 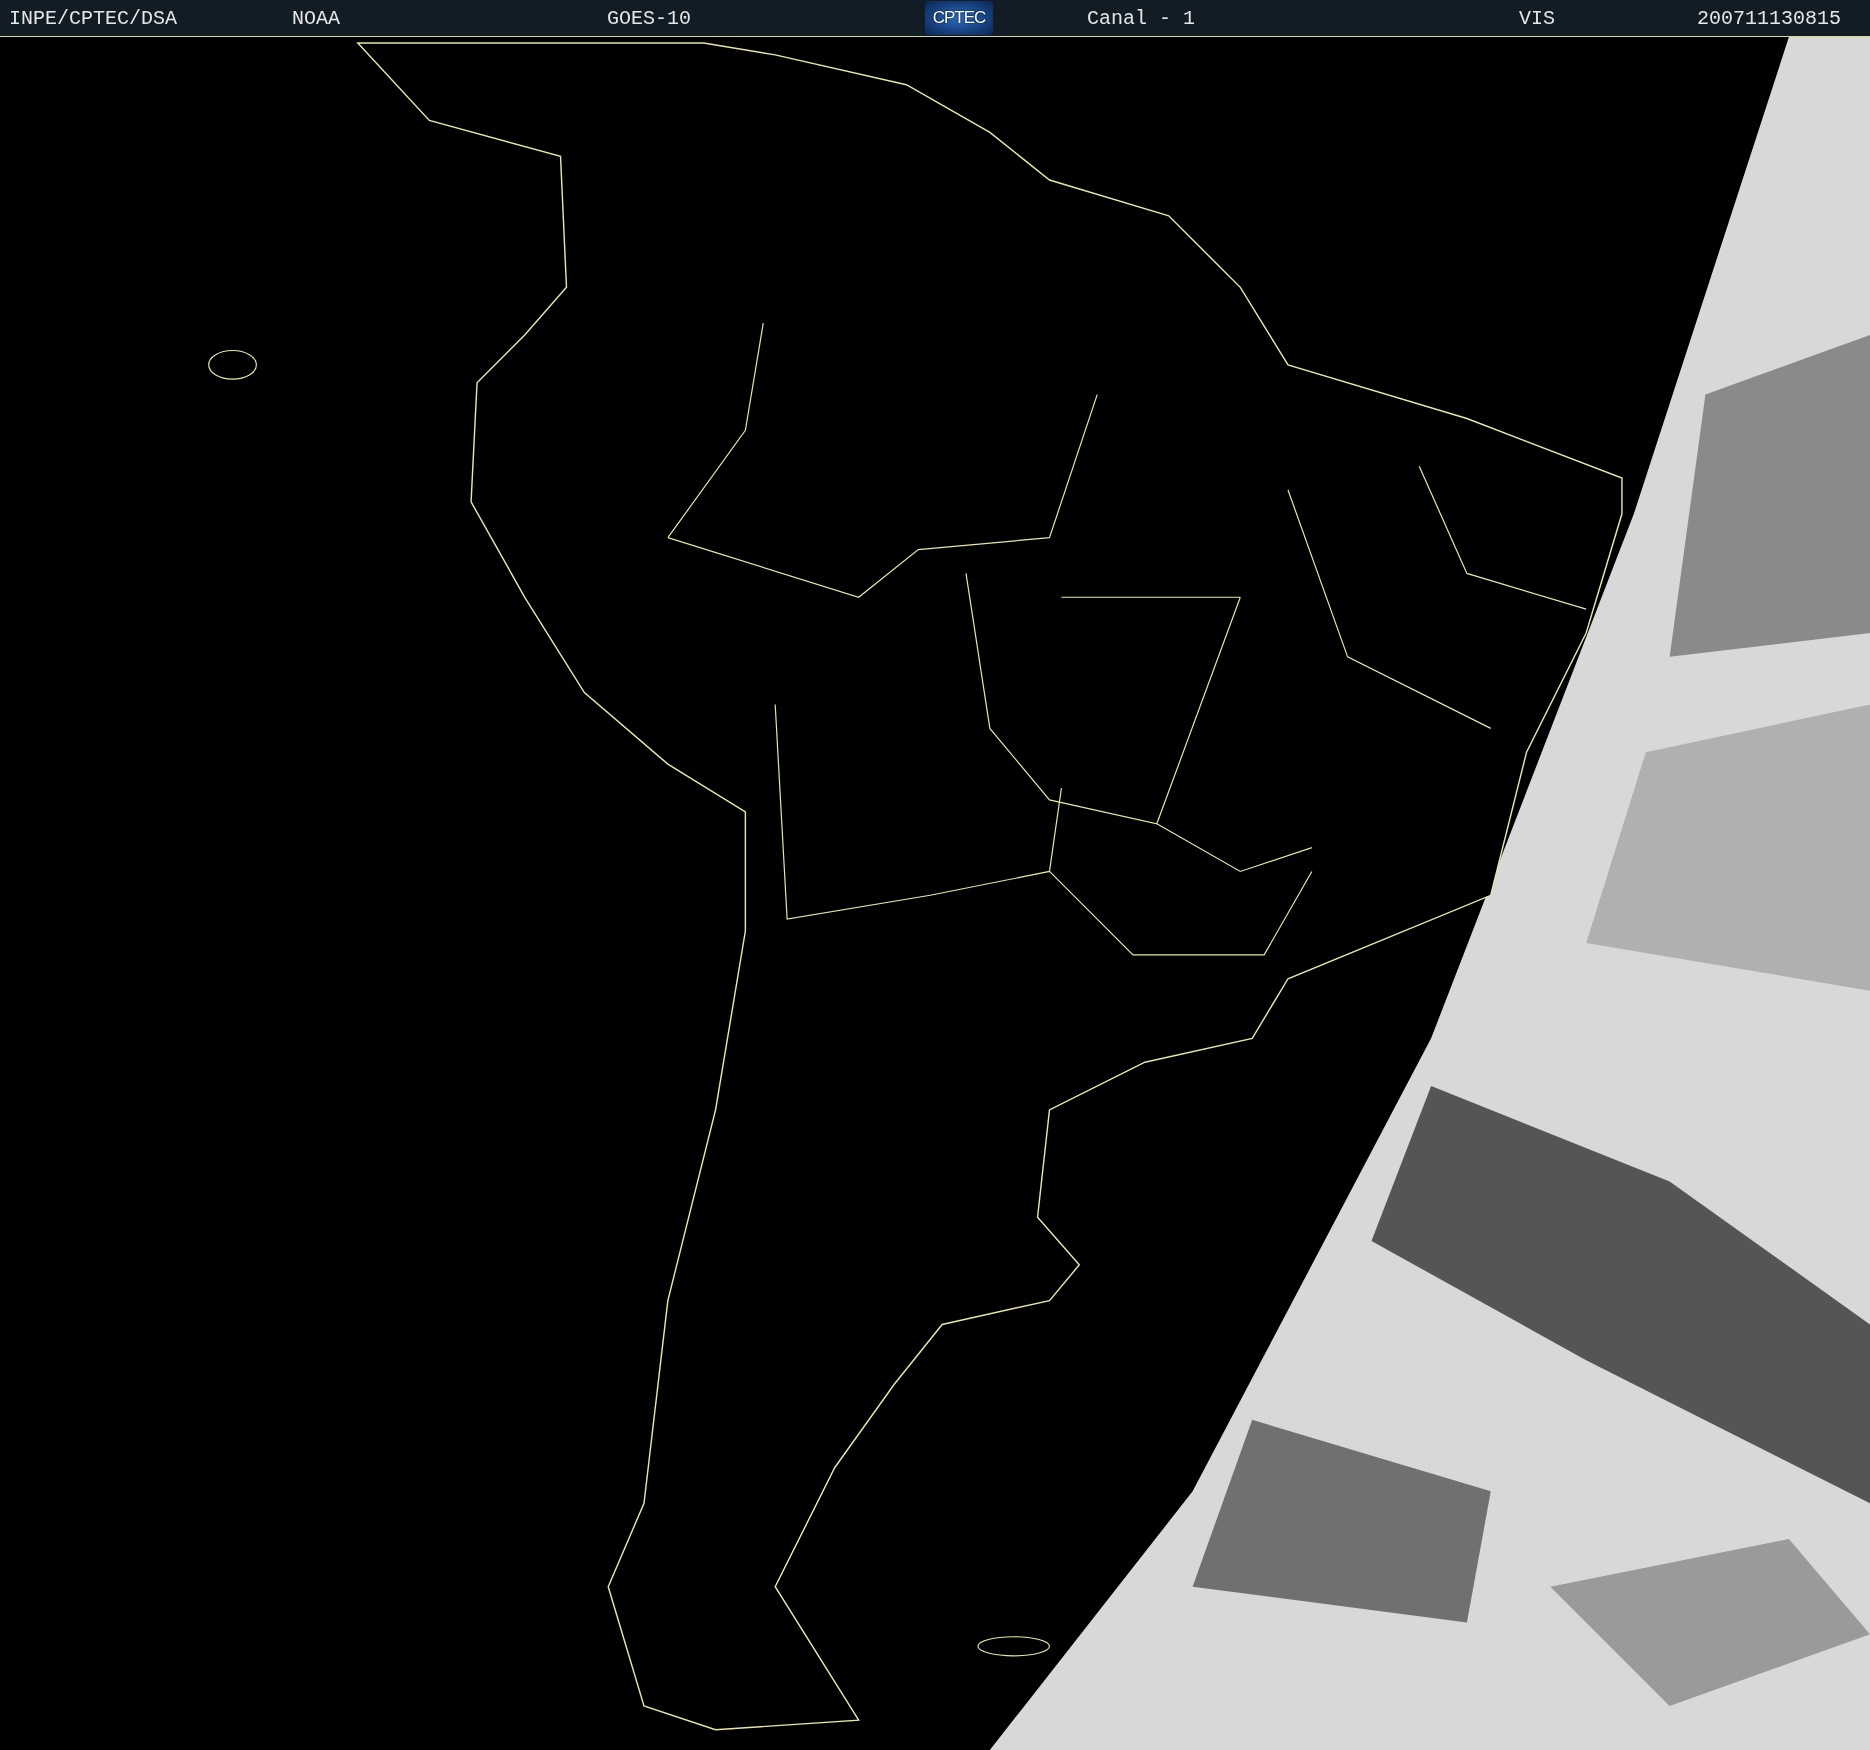 I want to click on header-label: INPE/CPTEC/DSA, so click(x=93, y=18).